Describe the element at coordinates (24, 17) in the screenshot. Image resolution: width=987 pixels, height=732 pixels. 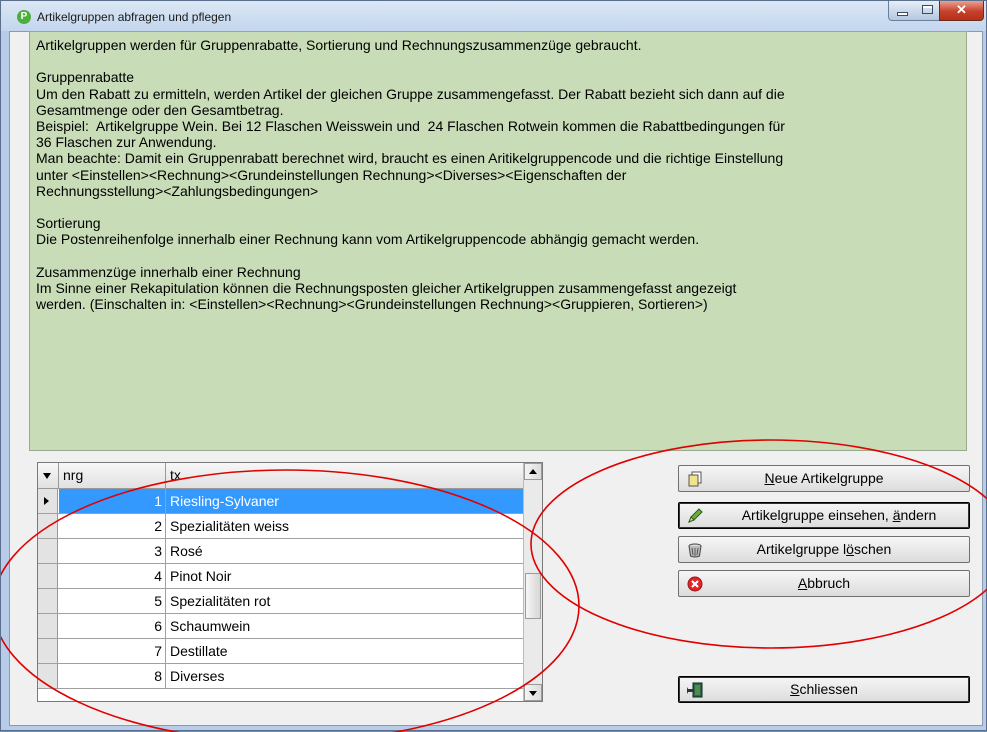
I see `app-logo-icon: P` at that location.